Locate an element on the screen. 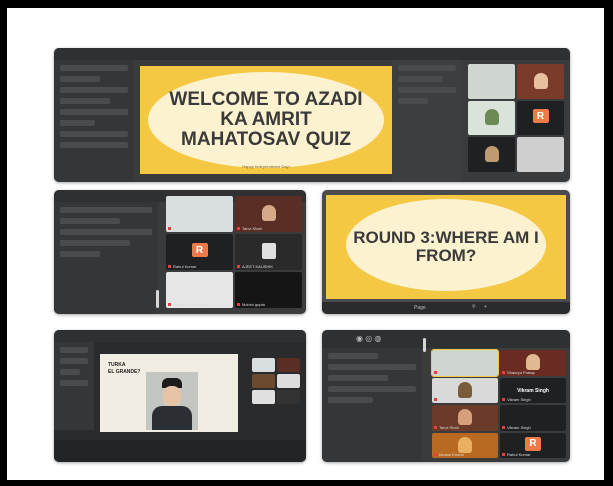 The height and width of the screenshot is (486, 613). welcome-slide-title: WELCOME TO AZADI KA AMRIT MAHATOSAV QUIZ is located at coordinates (266, 119).